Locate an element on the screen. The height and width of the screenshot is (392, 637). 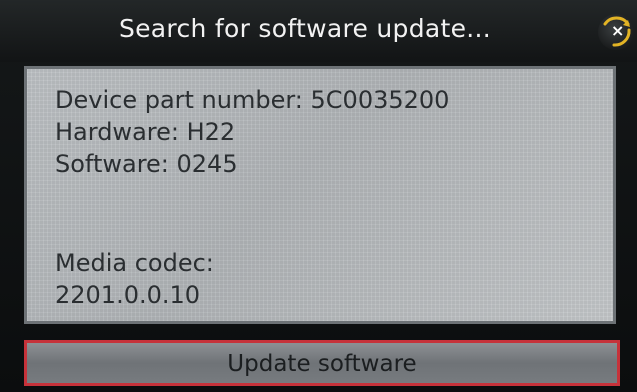
close-icon: × is located at coordinates (618, 30).